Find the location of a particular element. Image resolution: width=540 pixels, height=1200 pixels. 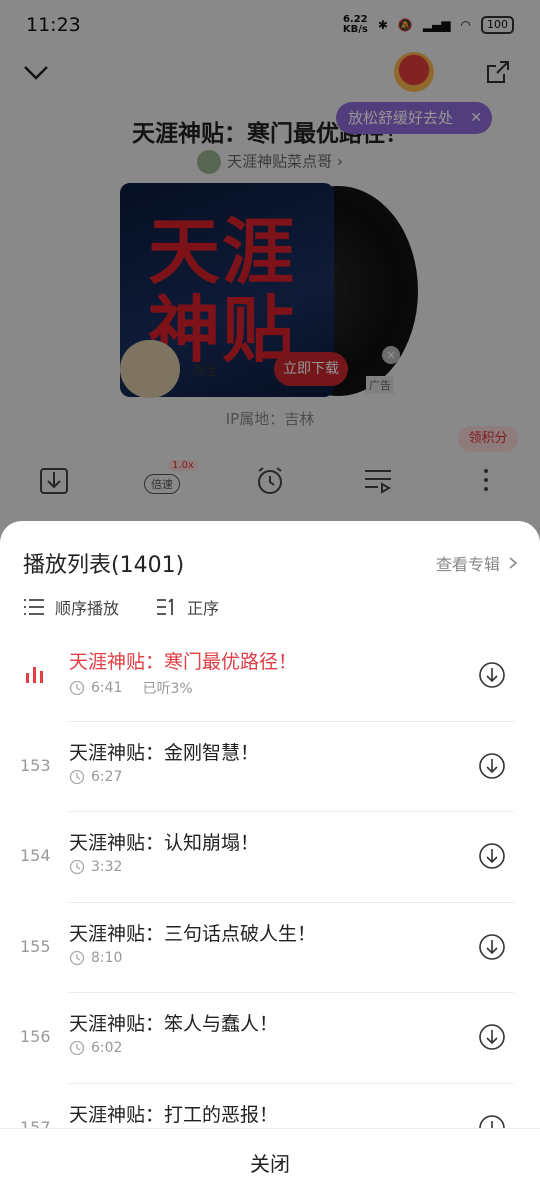

sort-order-button: 正序 is located at coordinates (187, 607).